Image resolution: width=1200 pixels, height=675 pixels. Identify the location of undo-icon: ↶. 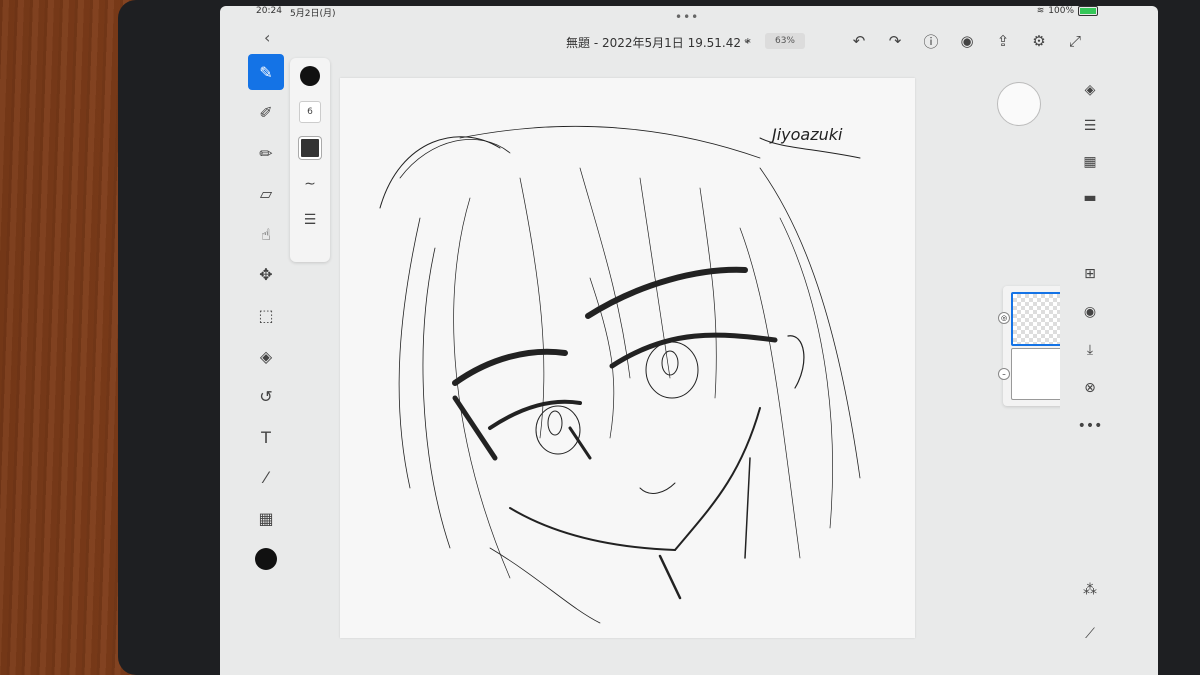
(859, 41).